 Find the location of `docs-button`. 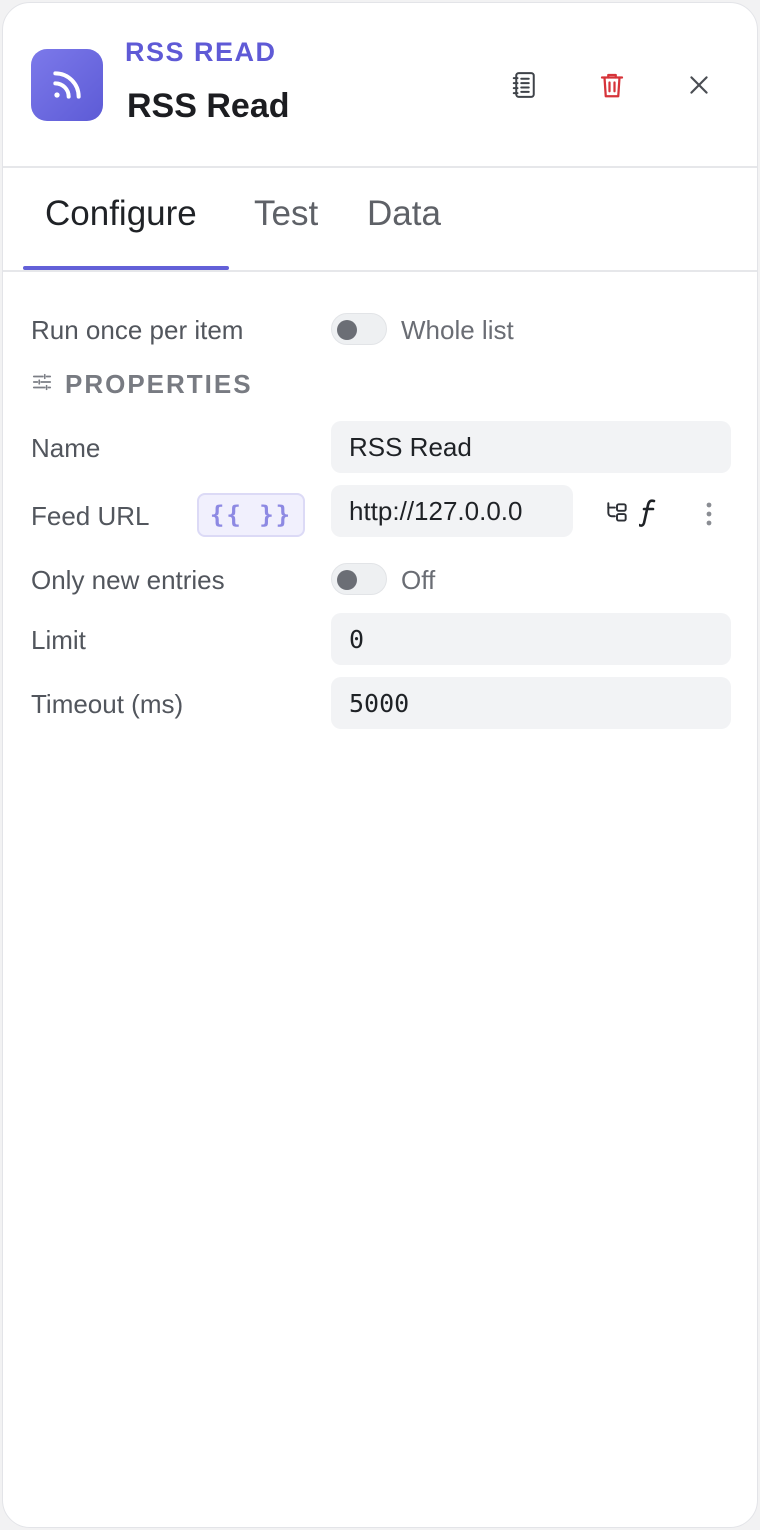

docs-button is located at coordinates (525, 87).